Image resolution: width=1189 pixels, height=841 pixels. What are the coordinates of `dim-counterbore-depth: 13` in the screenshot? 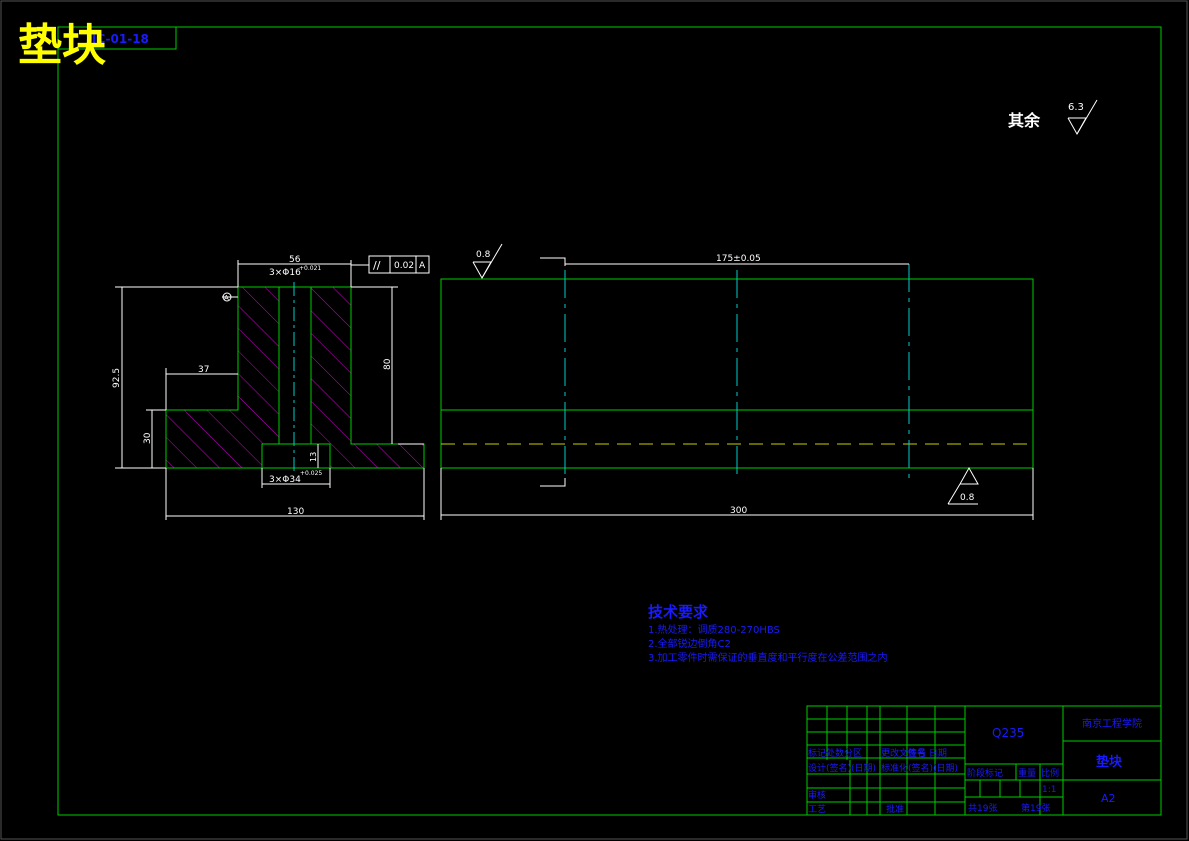 It's located at (313, 457).